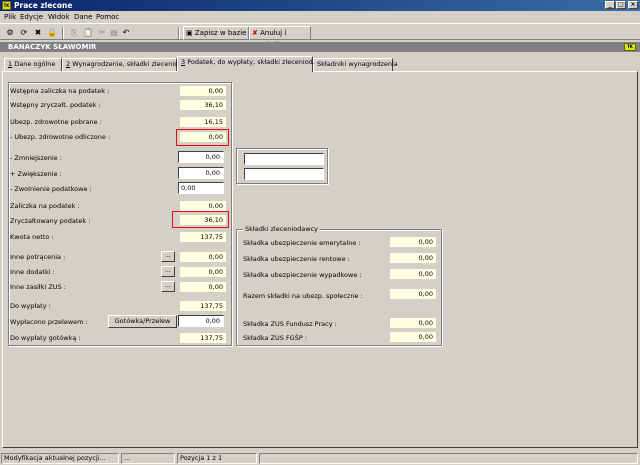  Describe the element at coordinates (320, 47) in the screenshot. I see `person-header: BANACZYK SŁAWOMIR TK` at that location.